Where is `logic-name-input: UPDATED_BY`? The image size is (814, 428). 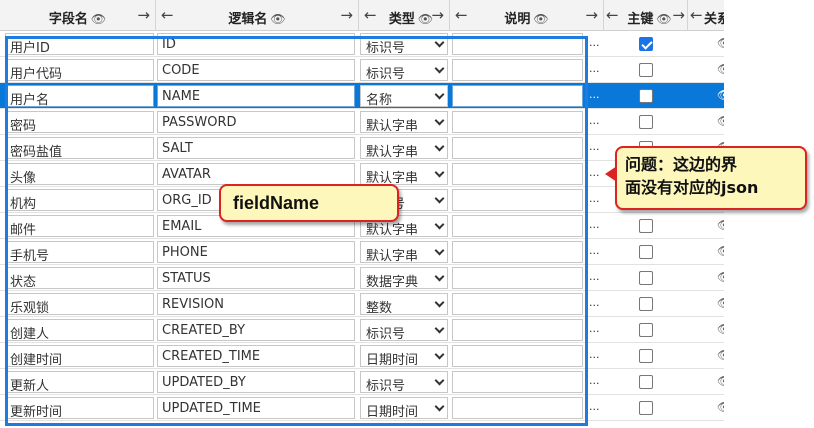 logic-name-input: UPDATED_BY is located at coordinates (256, 382).